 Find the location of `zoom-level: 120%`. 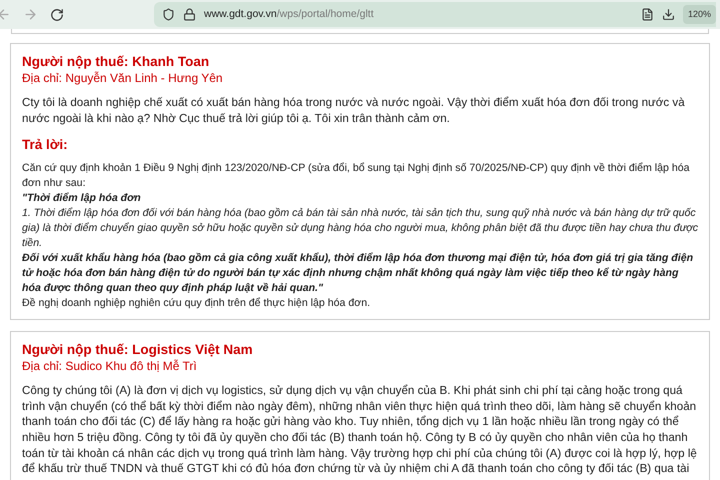

zoom-level: 120% is located at coordinates (699, 14).